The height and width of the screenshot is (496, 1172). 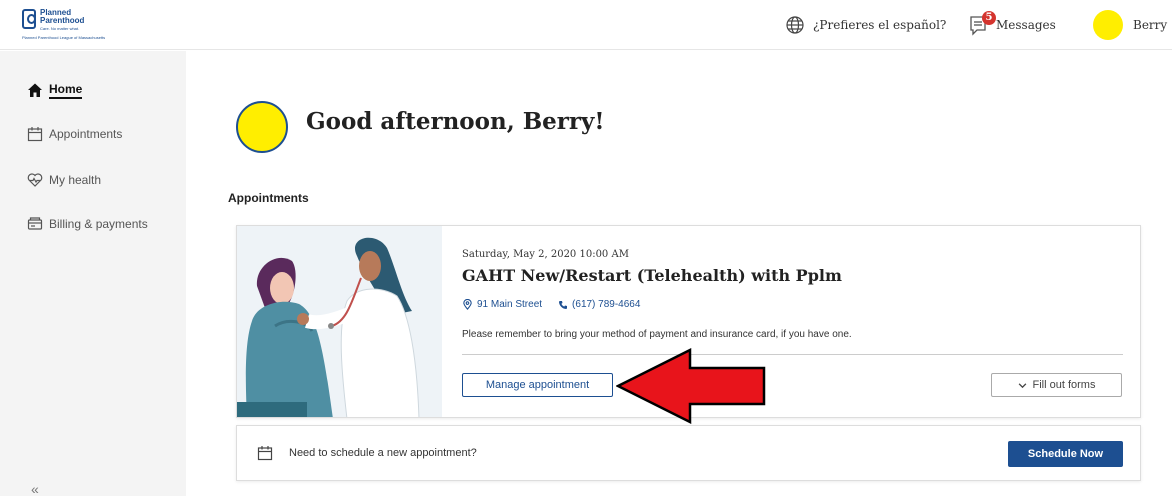 I want to click on language-link-label: ¿Prefieres el español?, so click(x=880, y=25).